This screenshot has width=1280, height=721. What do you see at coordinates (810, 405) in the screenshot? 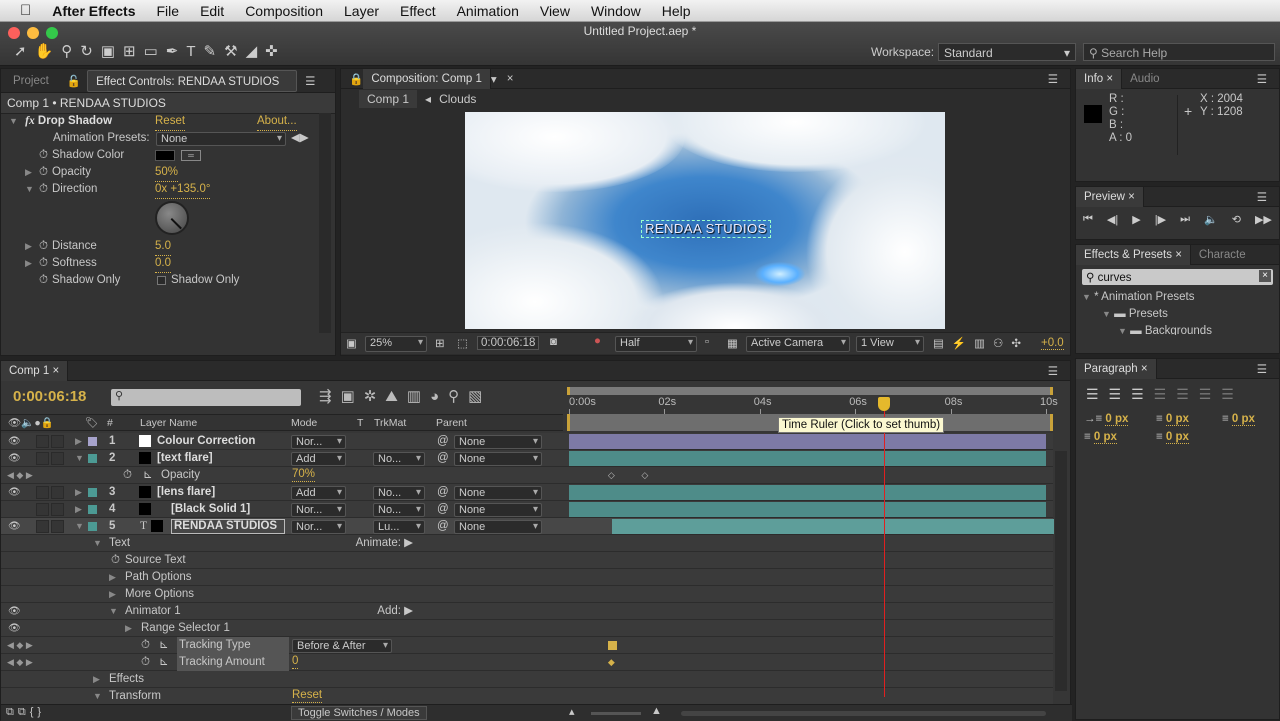
I see `time-ruler: 0:00s 02s 04s 06s 08s 10s` at bounding box center [810, 405].